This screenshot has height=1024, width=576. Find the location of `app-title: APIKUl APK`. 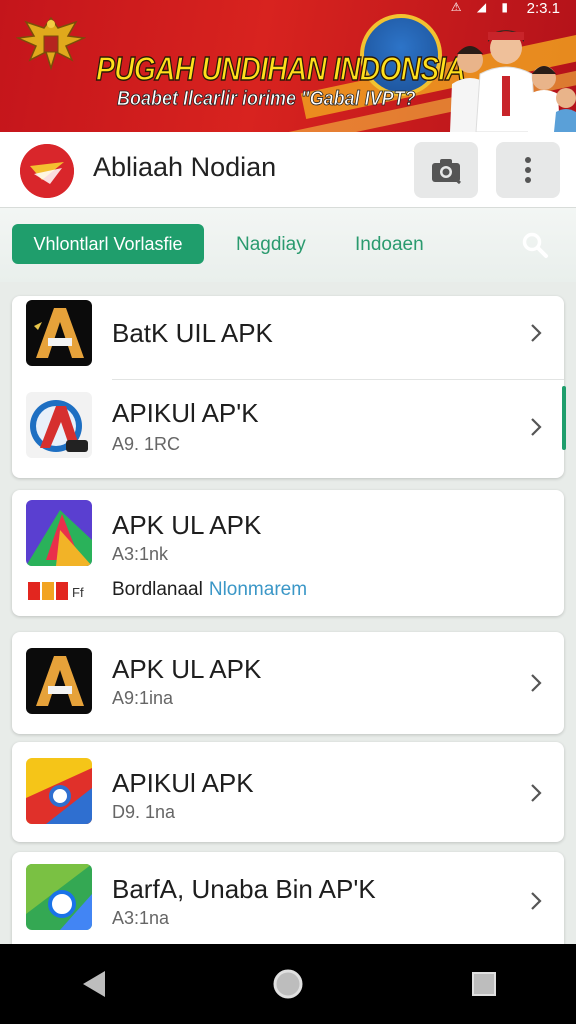

app-title: APIKUl APK is located at coordinates (183, 783).